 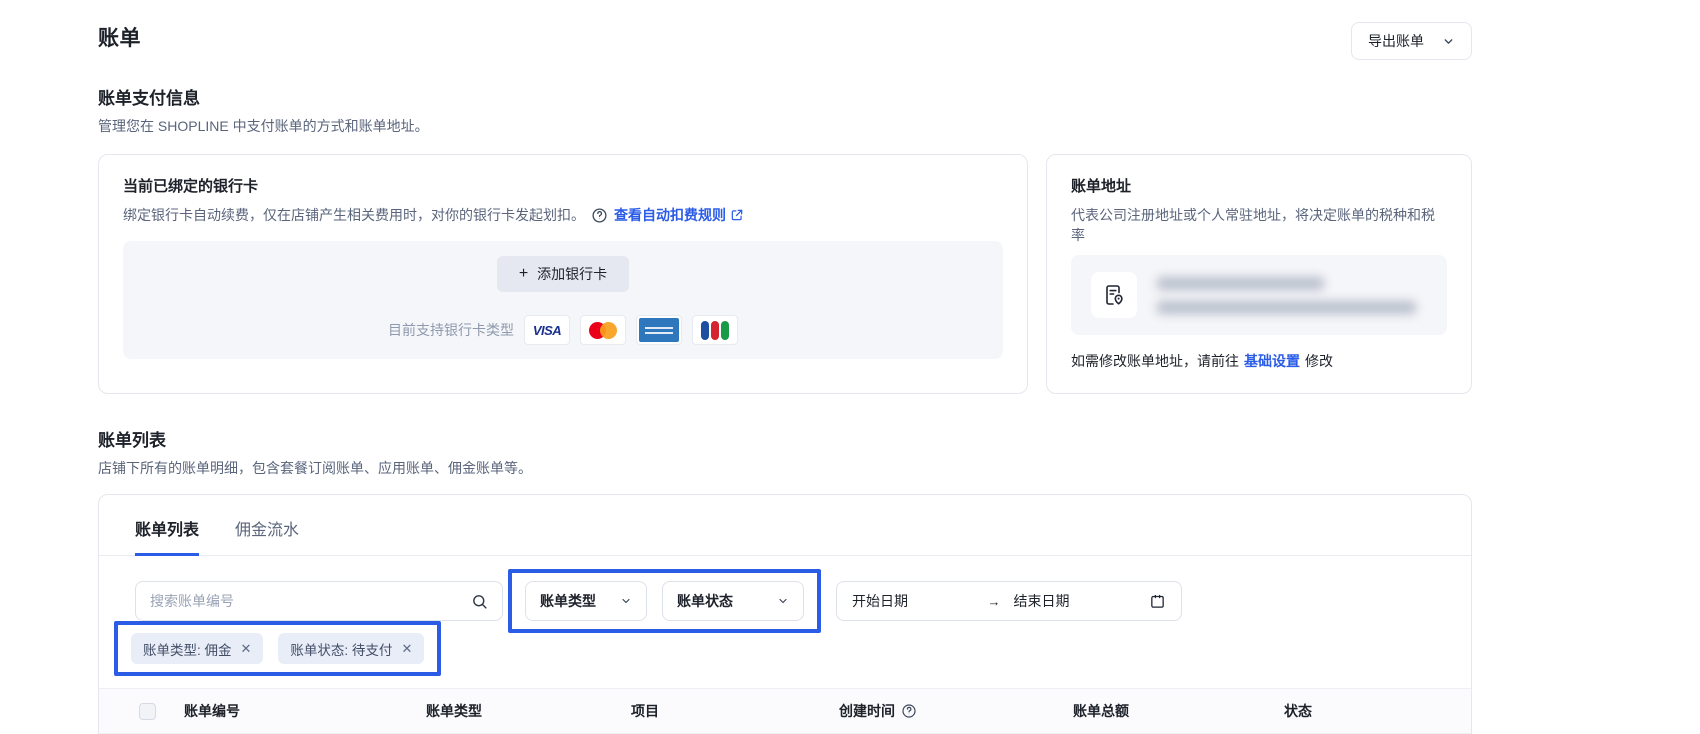 What do you see at coordinates (354, 215) in the screenshot?
I see `bank-card-description: 绑定银行卡自动续费，仅在店铺产生相关费用时，对你的银行卡发起划扣。` at bounding box center [354, 215].